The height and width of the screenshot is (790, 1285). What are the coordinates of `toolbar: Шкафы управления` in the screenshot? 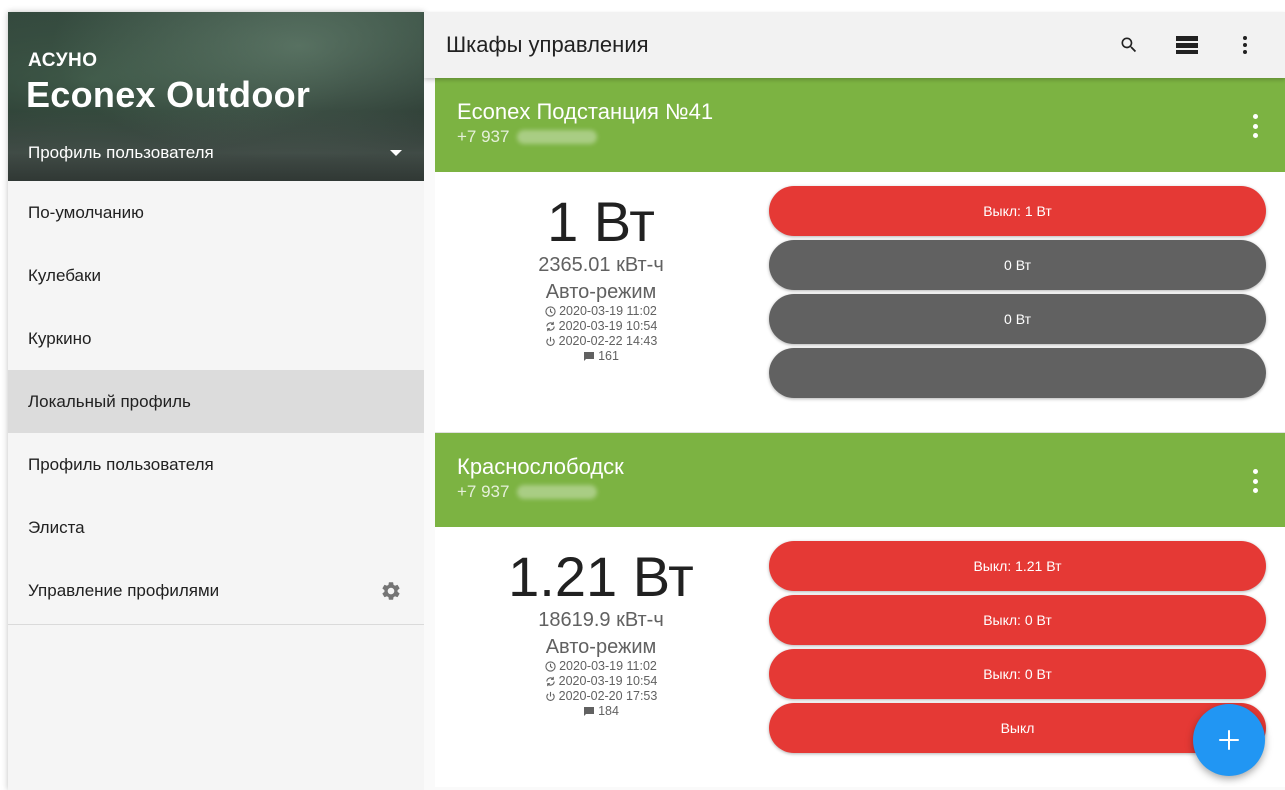 It's located at (854, 45).